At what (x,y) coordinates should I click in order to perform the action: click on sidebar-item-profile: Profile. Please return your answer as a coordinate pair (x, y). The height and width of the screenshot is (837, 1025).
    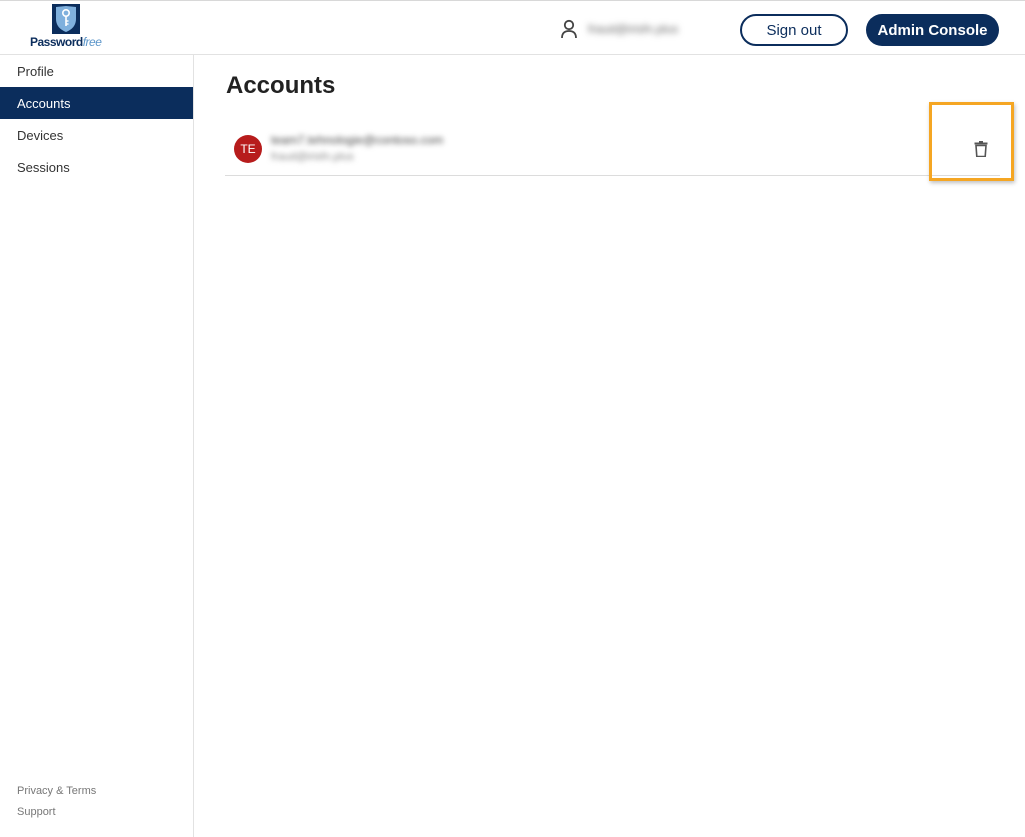
    Looking at the image, I should click on (96, 71).